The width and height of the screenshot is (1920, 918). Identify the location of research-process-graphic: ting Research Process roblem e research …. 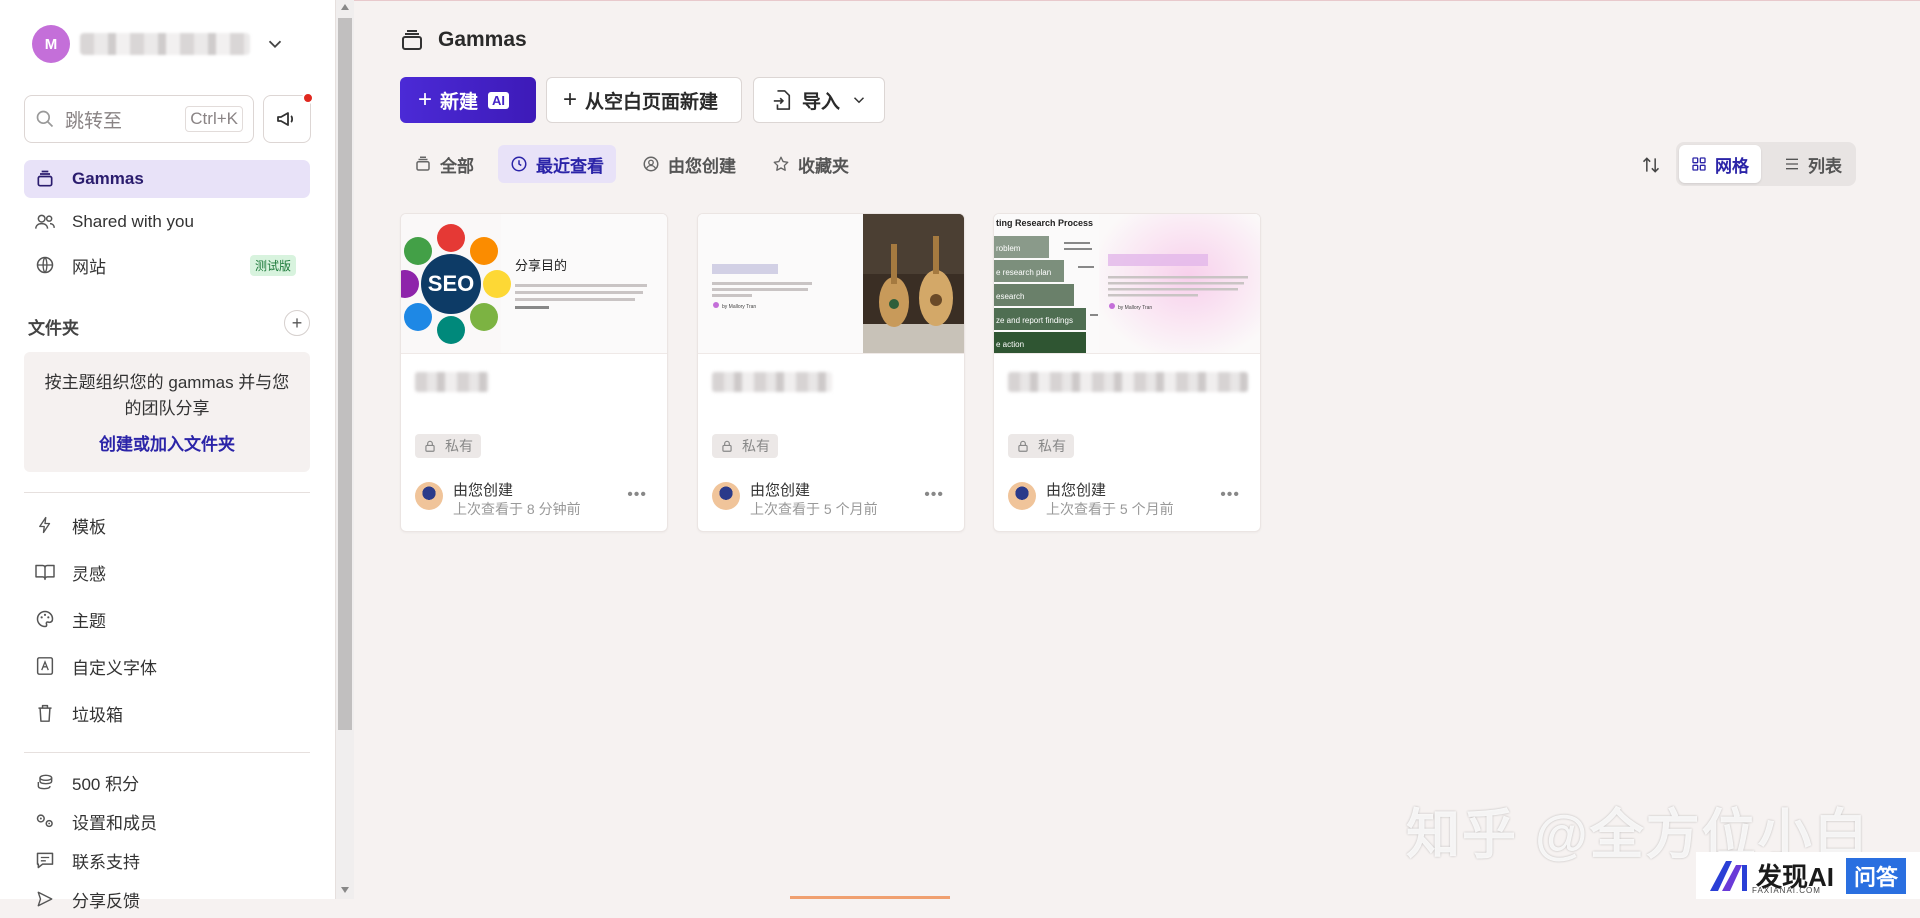
(1127, 283).